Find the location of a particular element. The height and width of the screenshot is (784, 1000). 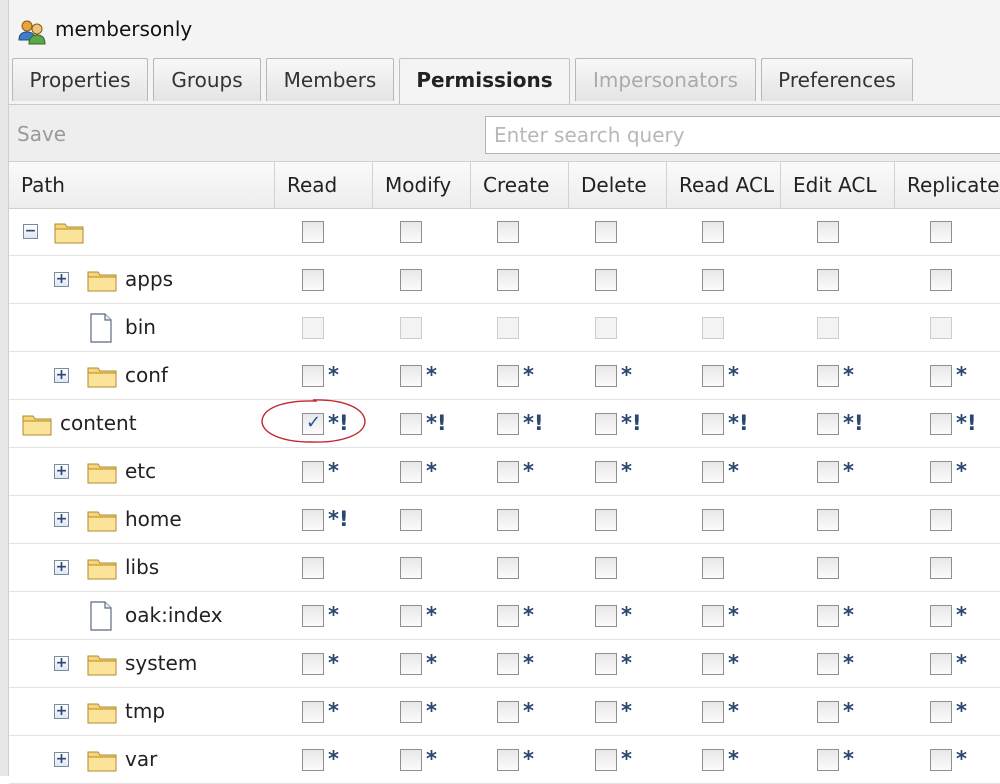

column-header-path: Path is located at coordinates (142, 185).